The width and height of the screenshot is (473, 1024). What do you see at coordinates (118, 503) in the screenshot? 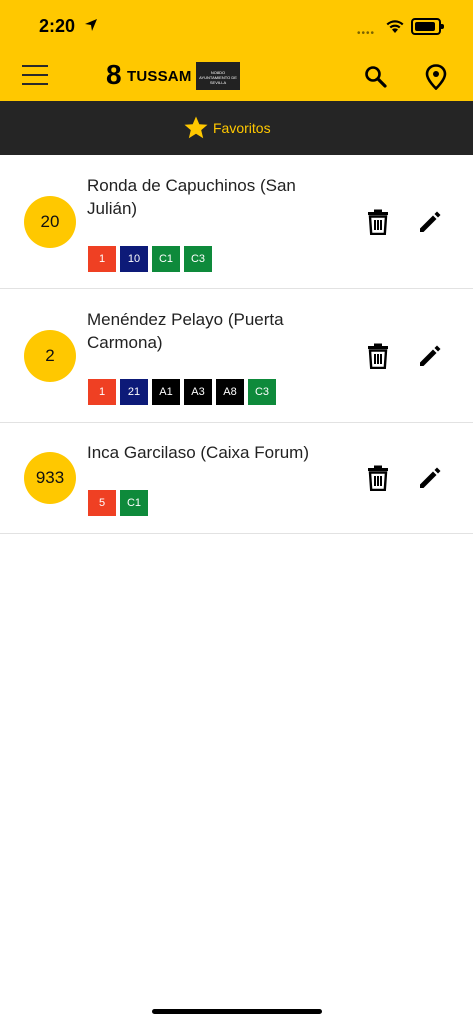
I see `line-badges: 5 C1` at bounding box center [118, 503].